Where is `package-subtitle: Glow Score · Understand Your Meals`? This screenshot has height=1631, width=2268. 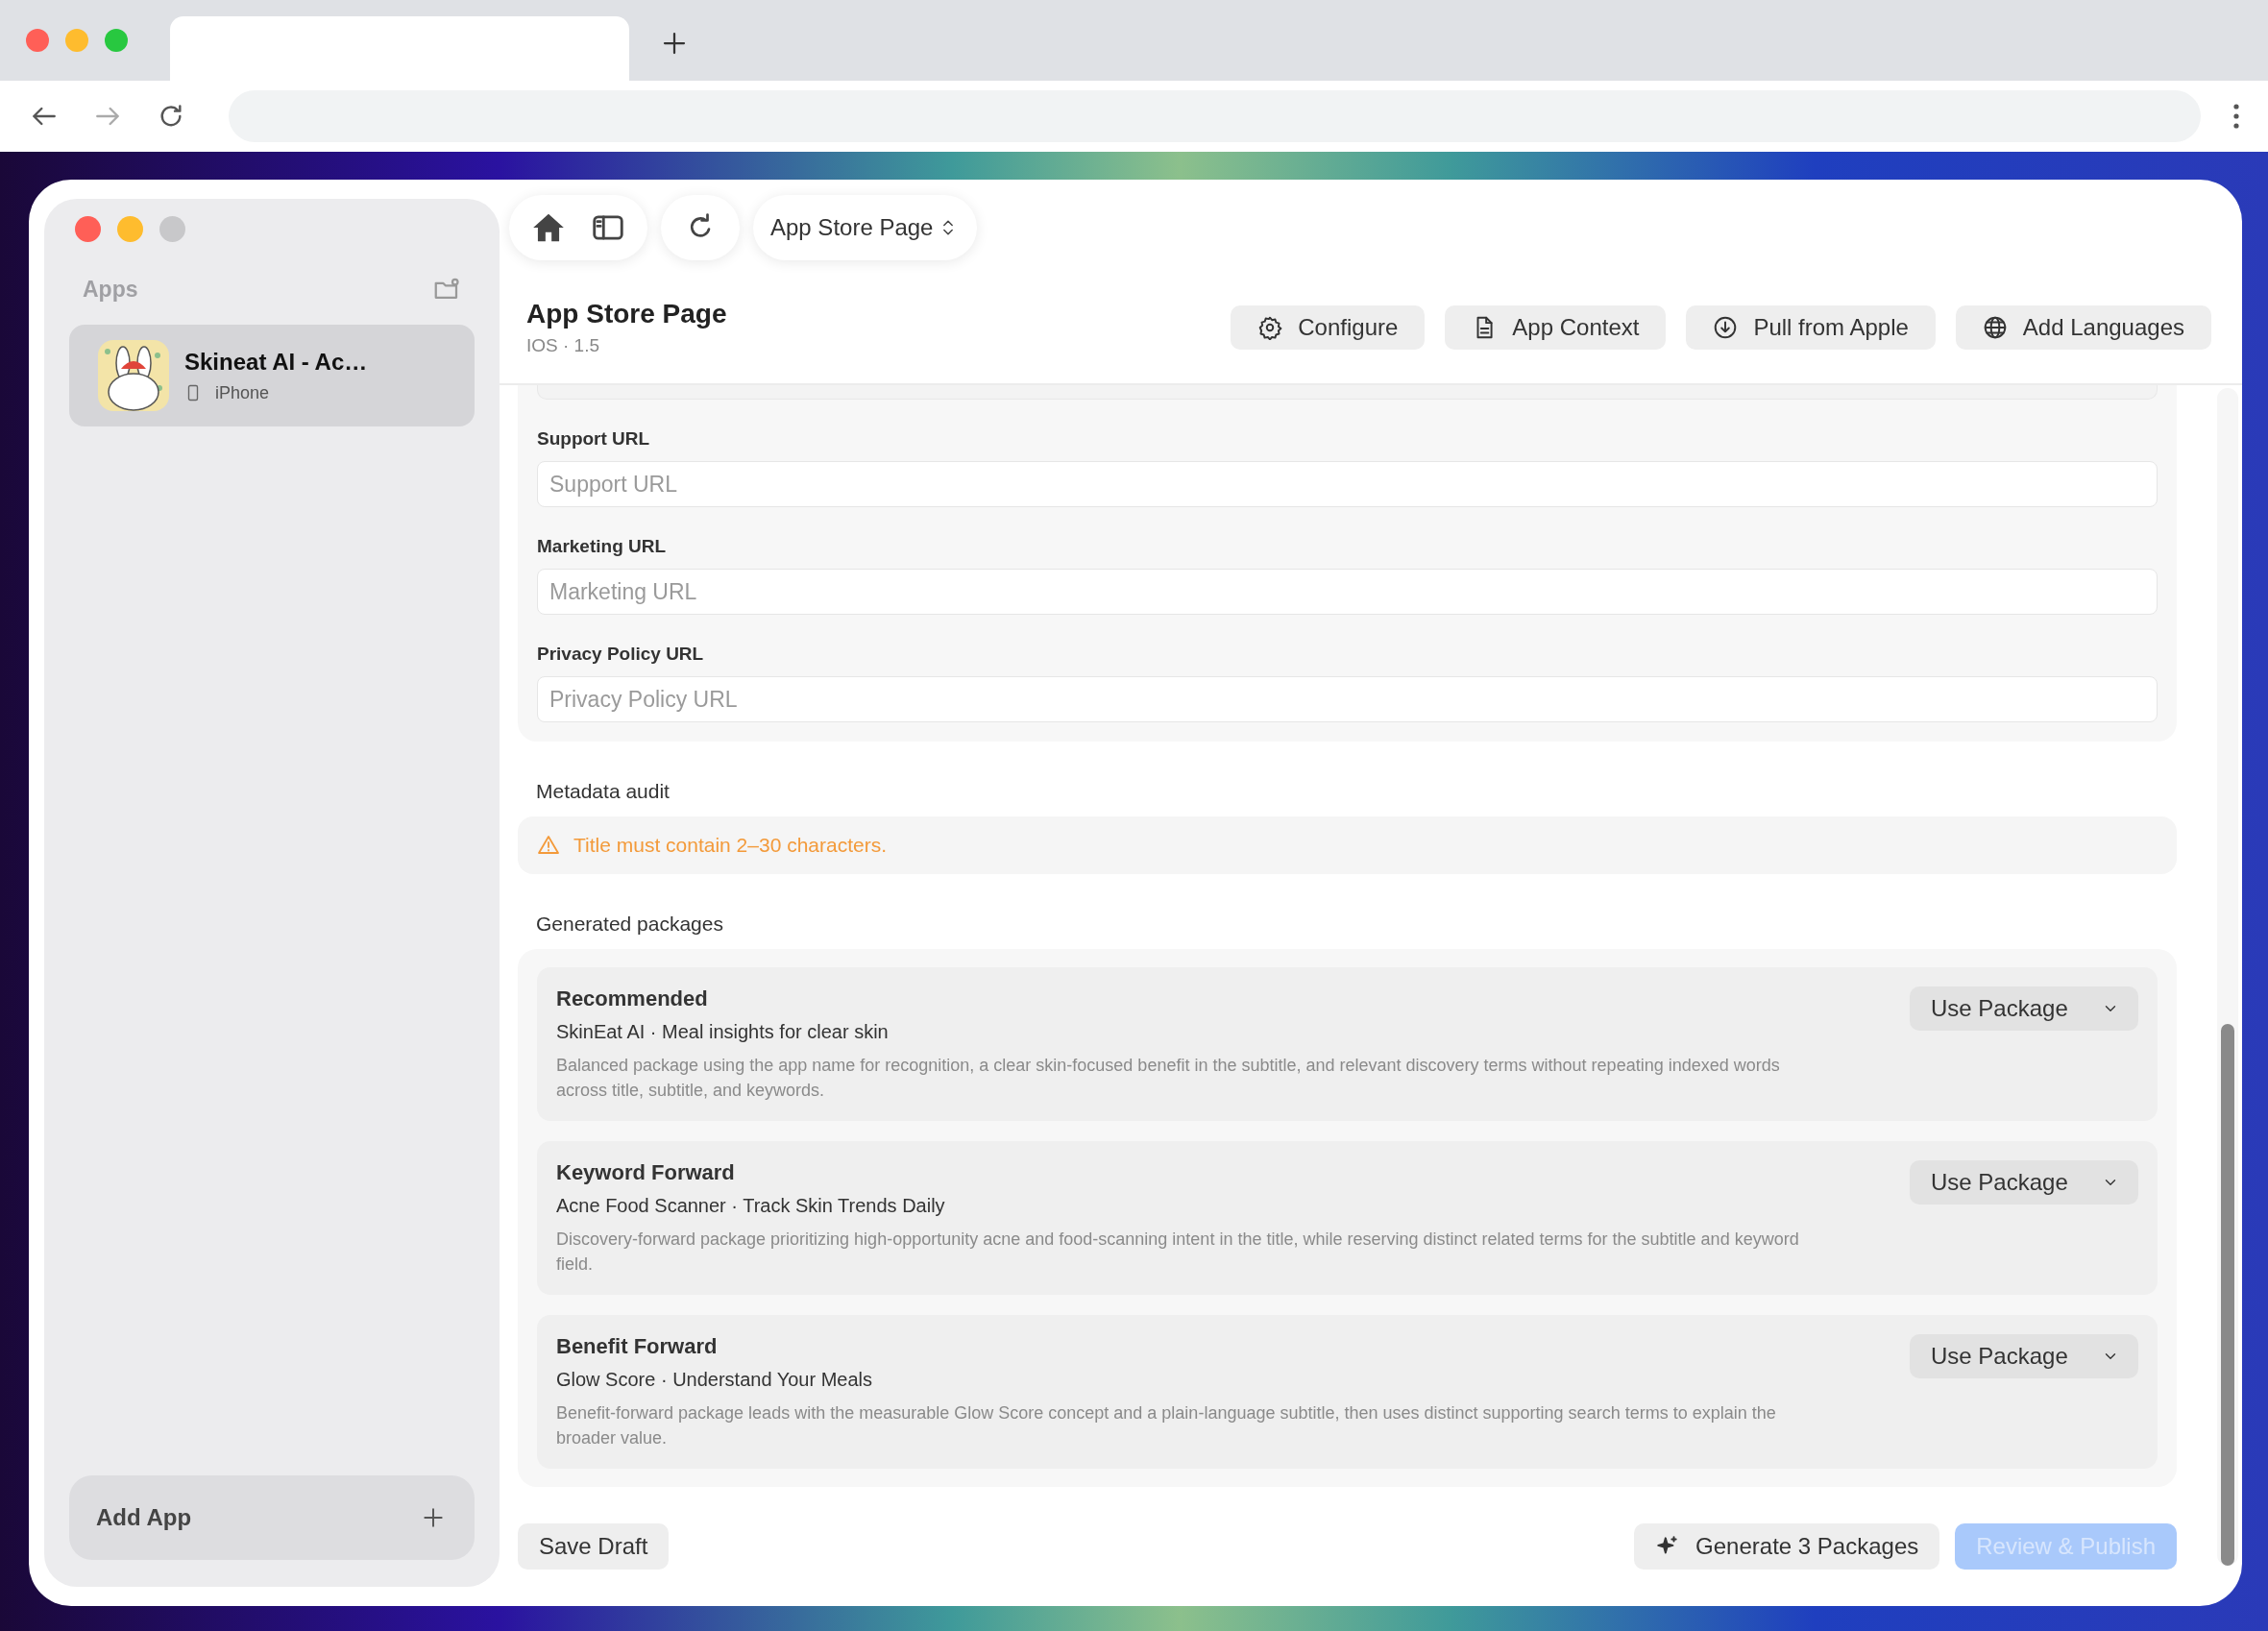
package-subtitle: Glow Score · Understand Your Meals is located at coordinates (715, 1380).